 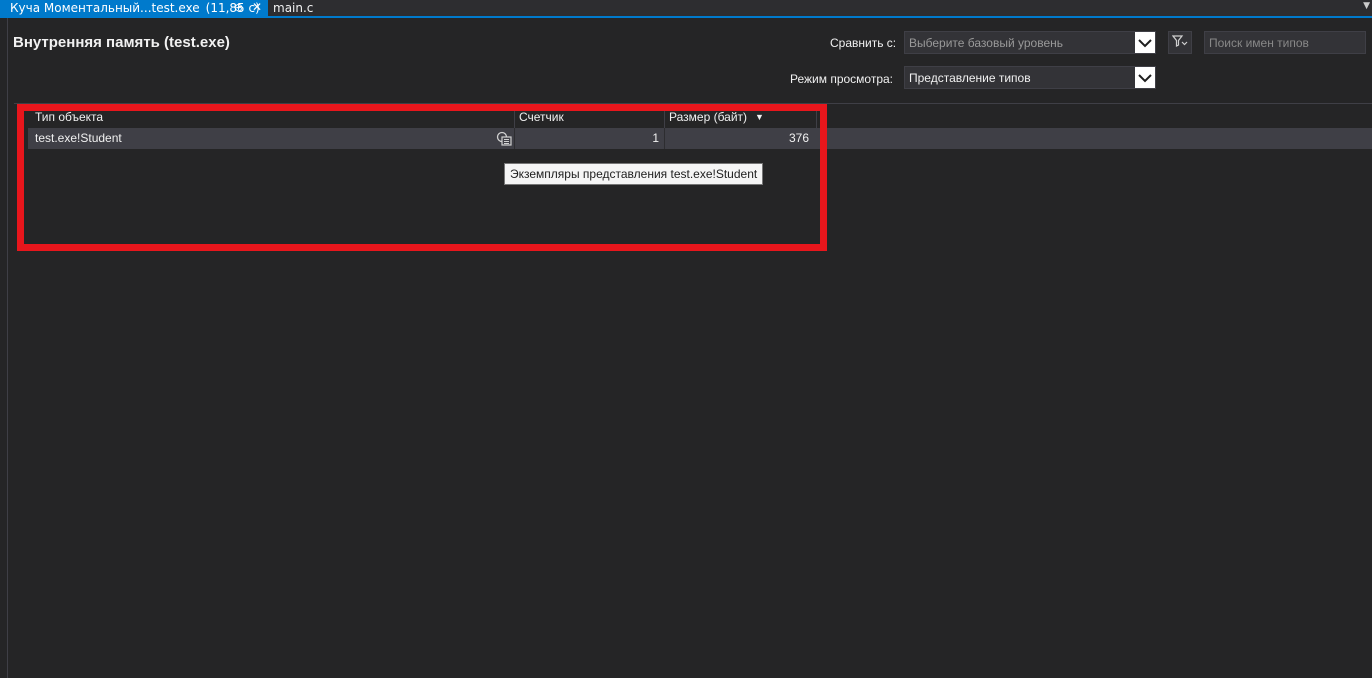 I want to click on view-mode-dropdown: Представление типов, so click(x=1030, y=77).